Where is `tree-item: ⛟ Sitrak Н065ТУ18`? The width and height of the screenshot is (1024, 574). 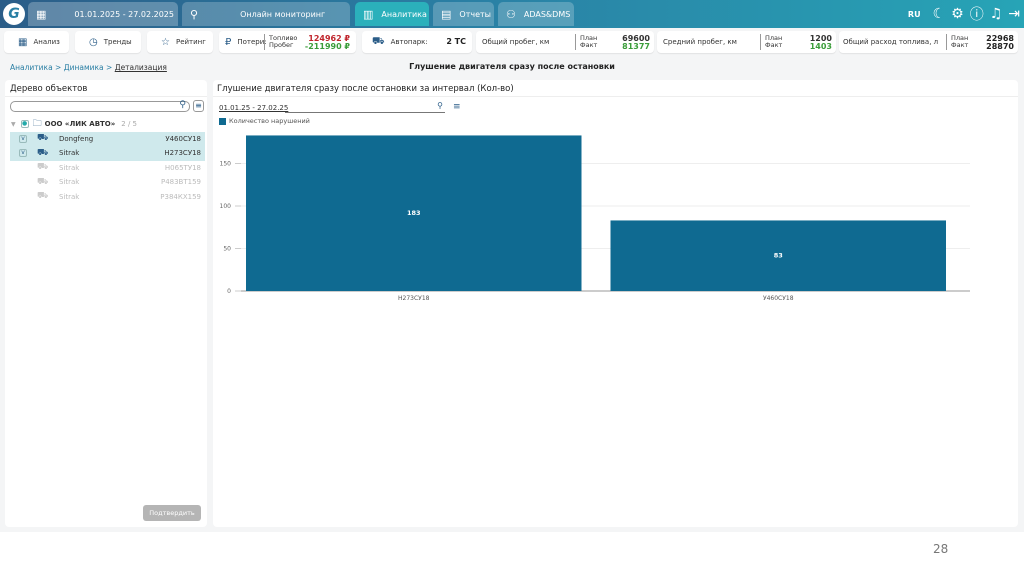
tree-item: ⛟ Sitrak Н065ТУ18 is located at coordinates (107, 168).